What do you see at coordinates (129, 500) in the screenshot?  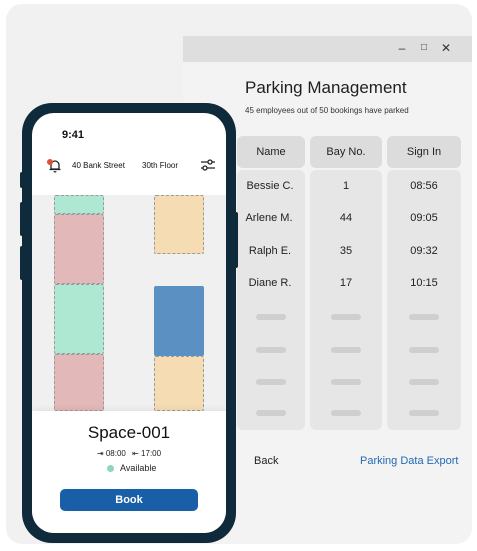 I see `book-button: Book` at bounding box center [129, 500].